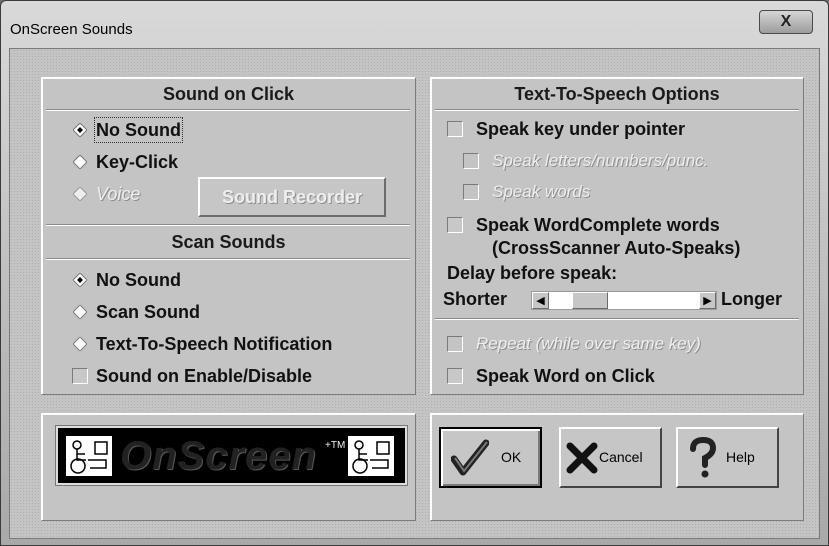 Image resolution: width=829 pixels, height=546 pixels. I want to click on label-speak-words: Speak words, so click(541, 191).